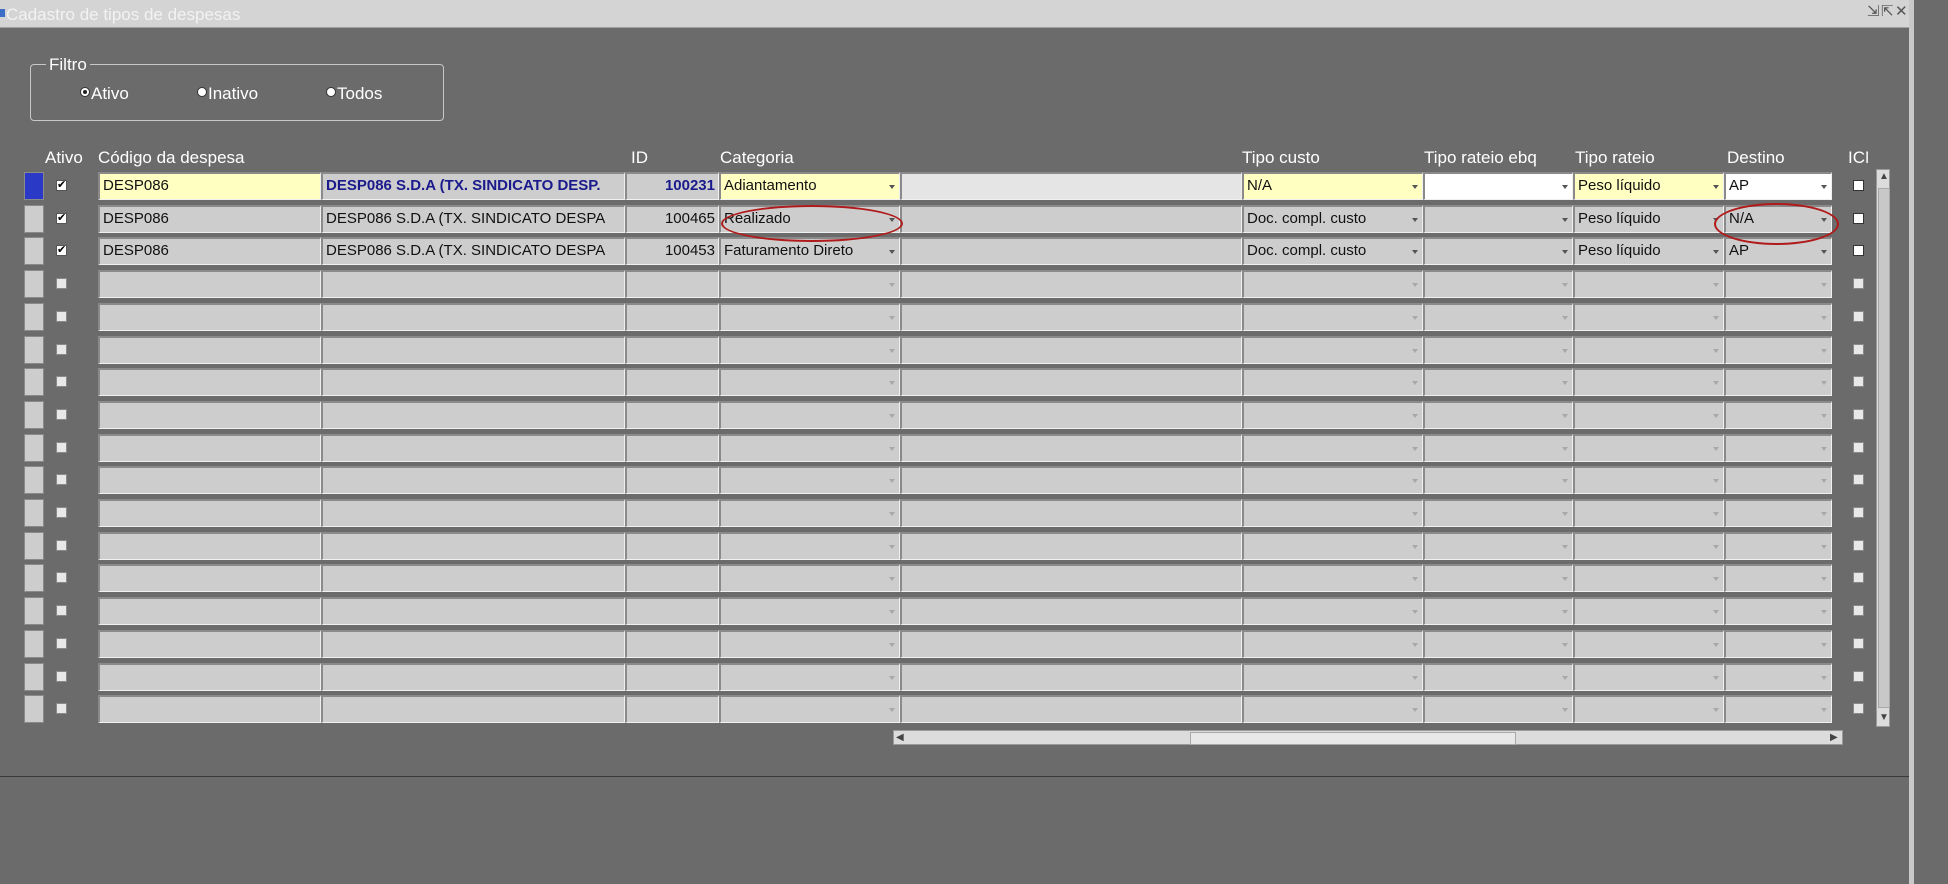  Describe the element at coordinates (473, 186) in the screenshot. I see `descricao-cell: DESP086 S.D.A (TX. SINDICATO DESP.` at that location.